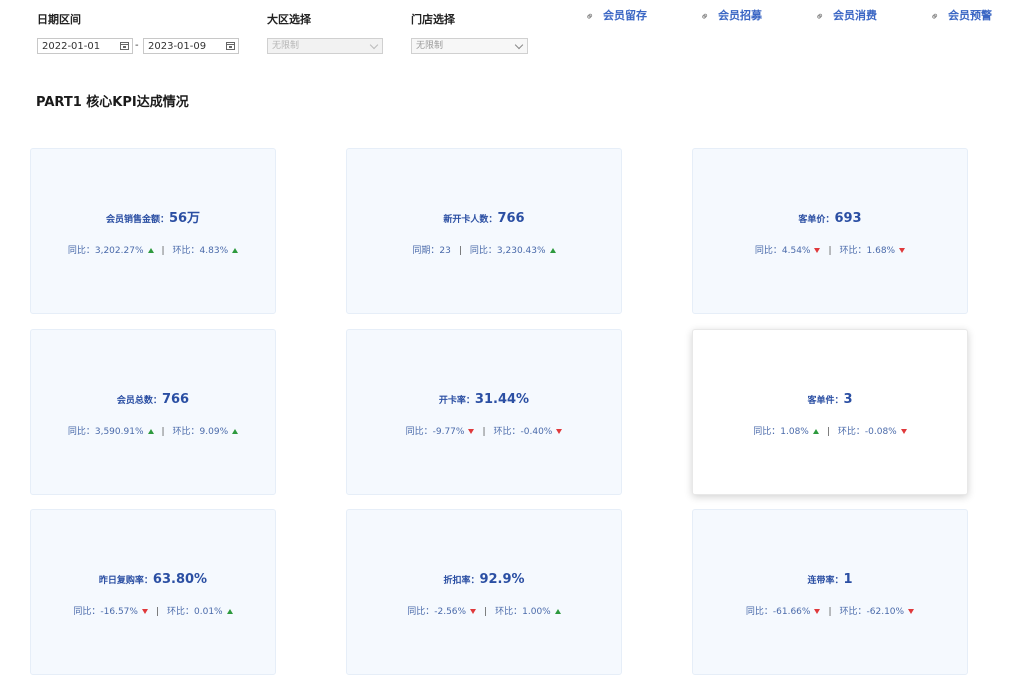 The image size is (1024, 683). I want to click on kpi-label: 新开卡人数：, so click(470, 220).